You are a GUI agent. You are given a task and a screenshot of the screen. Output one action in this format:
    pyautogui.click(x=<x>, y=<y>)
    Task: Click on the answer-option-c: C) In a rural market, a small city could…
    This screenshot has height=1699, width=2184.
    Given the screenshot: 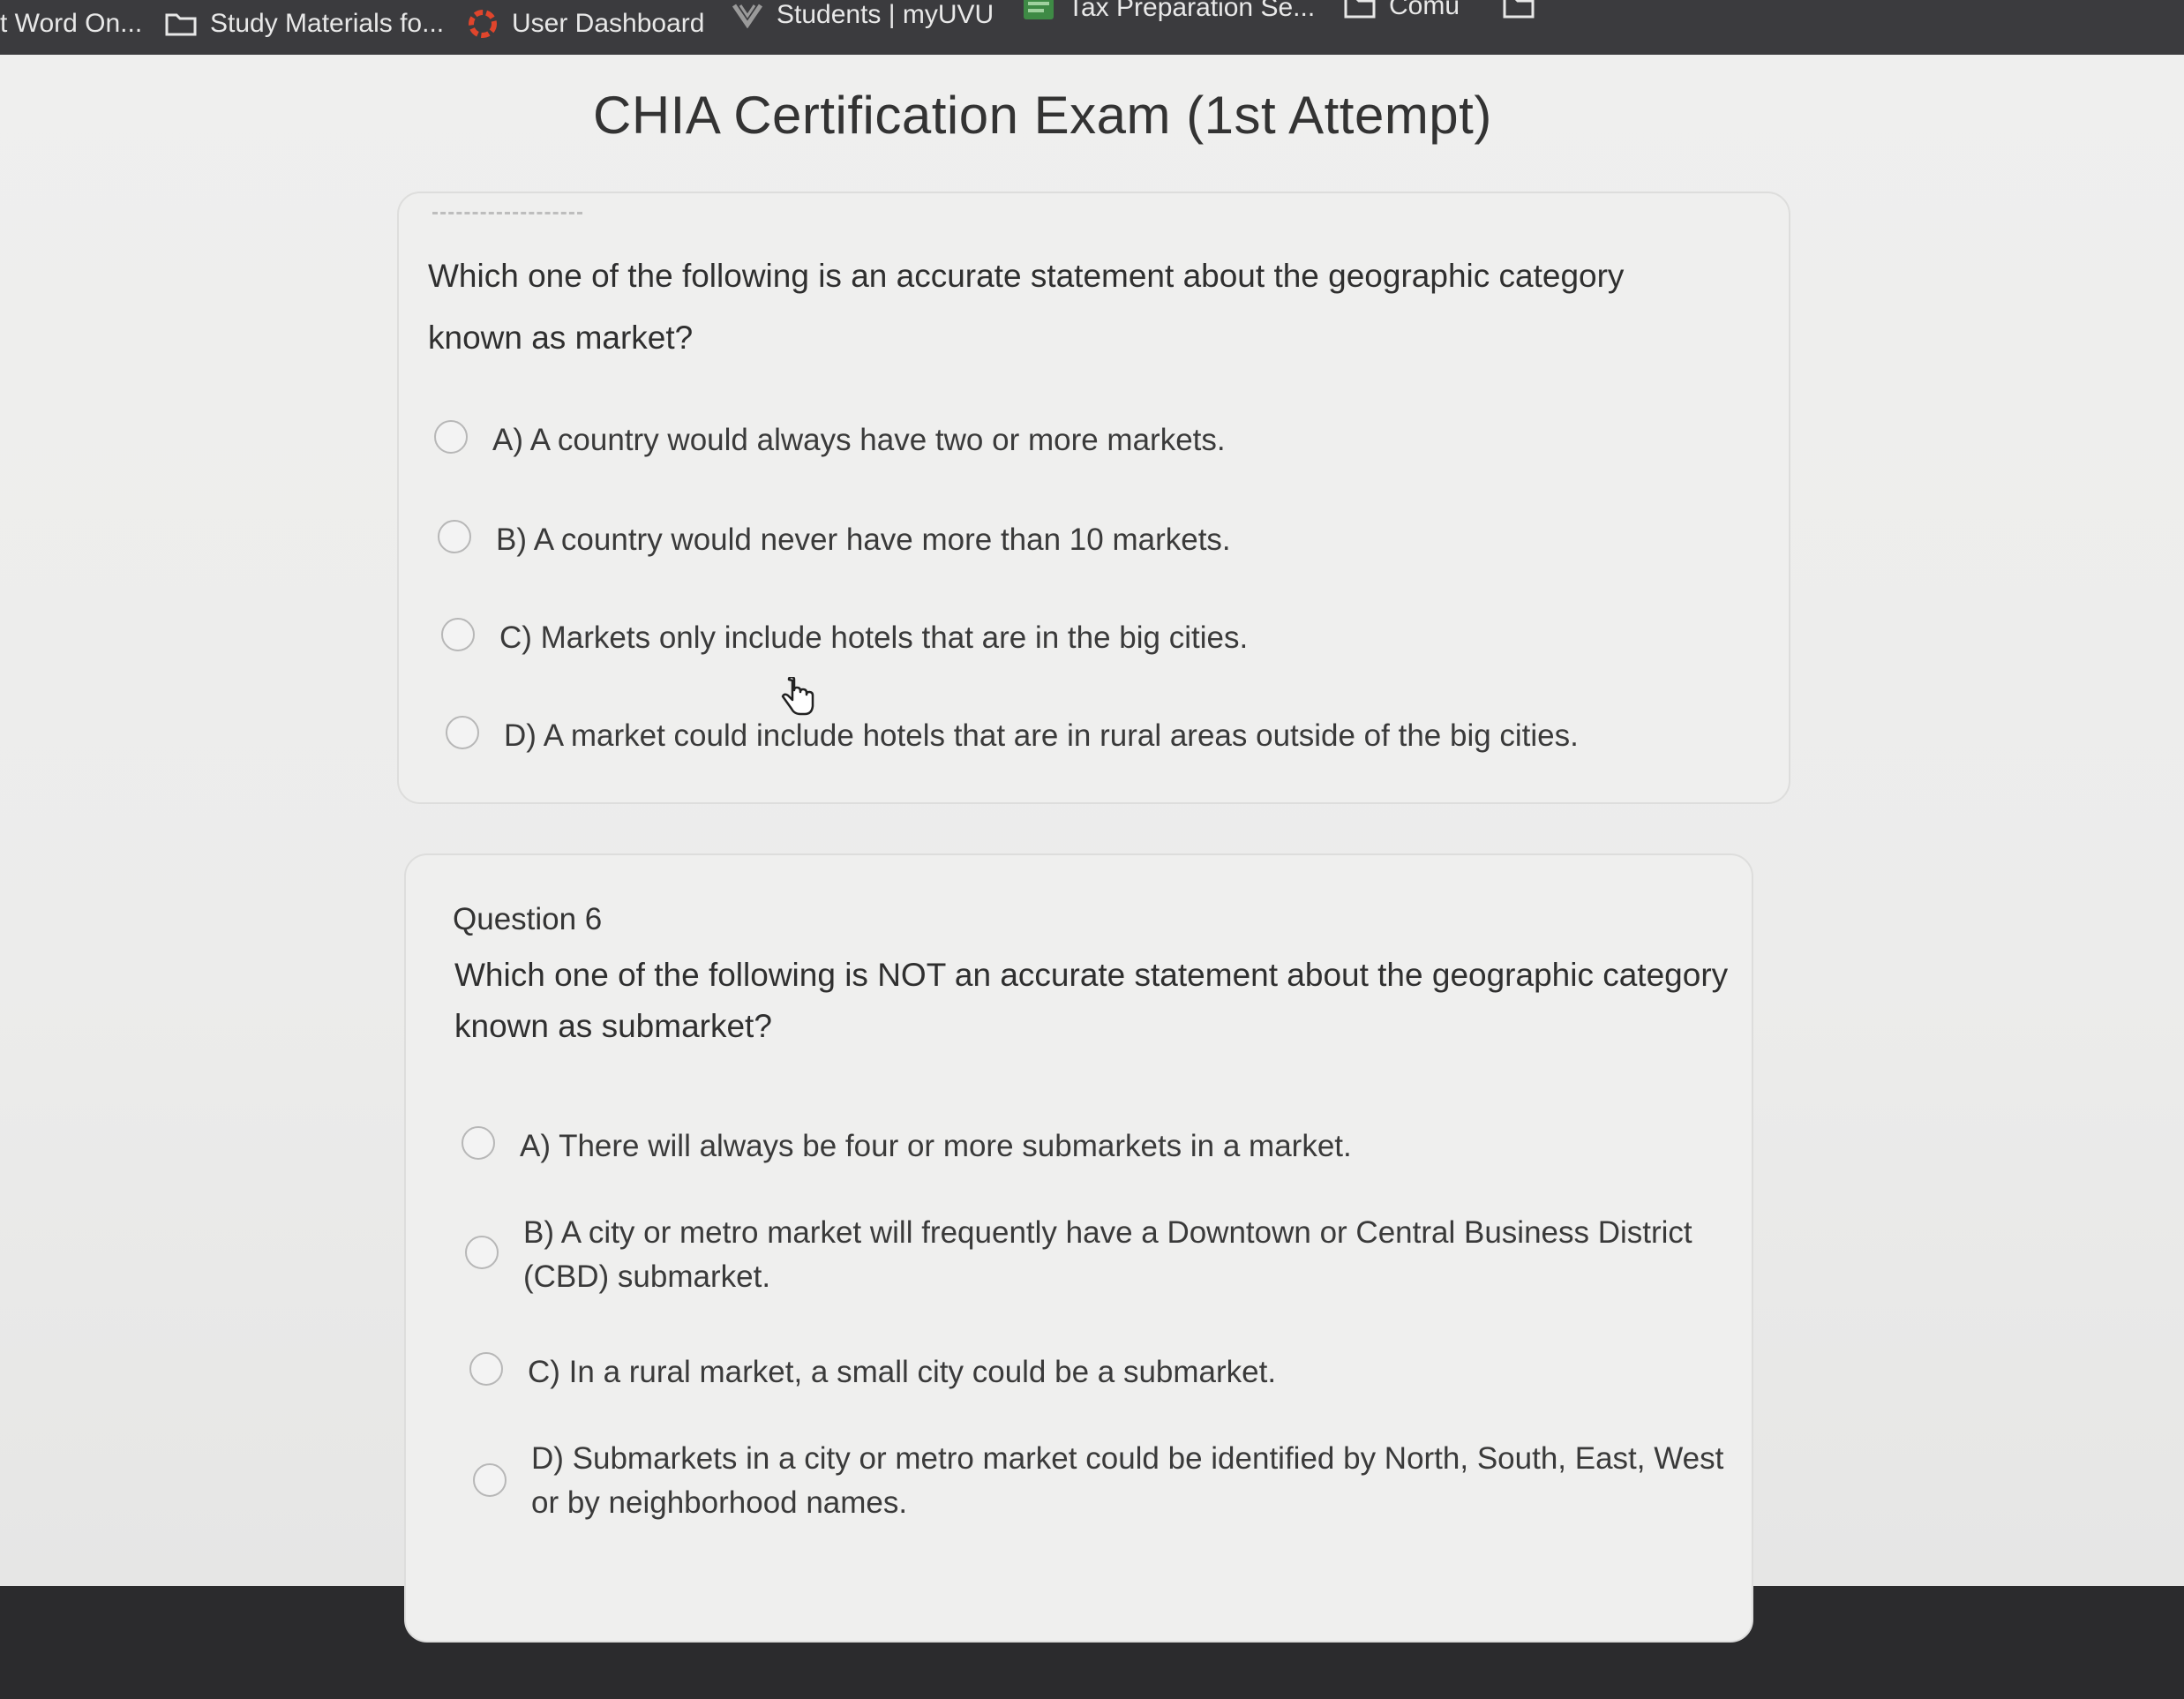 What is the action you would take?
    pyautogui.click(x=872, y=1372)
    